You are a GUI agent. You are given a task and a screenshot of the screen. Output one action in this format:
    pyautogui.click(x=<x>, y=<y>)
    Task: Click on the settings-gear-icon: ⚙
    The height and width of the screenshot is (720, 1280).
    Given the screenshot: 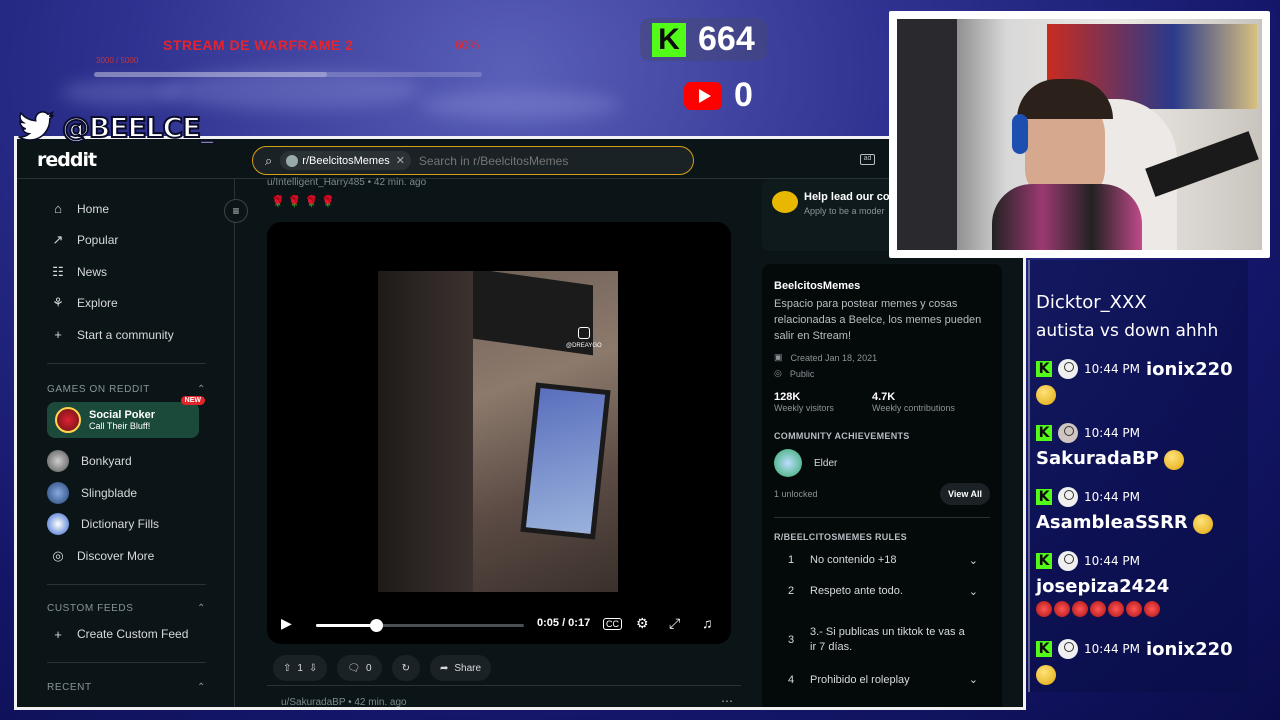 What is the action you would take?
    pyautogui.click(x=642, y=623)
    